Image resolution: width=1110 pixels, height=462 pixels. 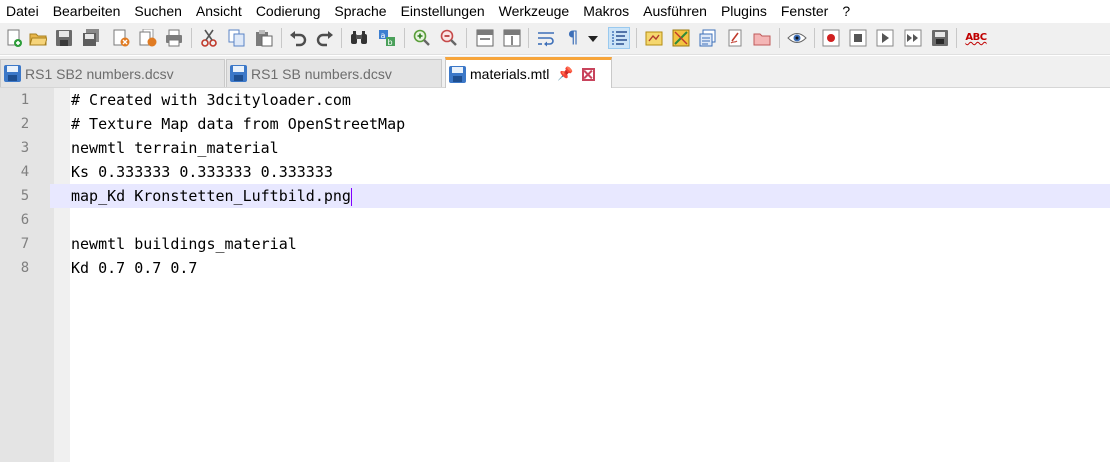 What do you see at coordinates (555, 100) in the screenshot?
I see `code-line: 1 # Created with 3dcityloader.com` at bounding box center [555, 100].